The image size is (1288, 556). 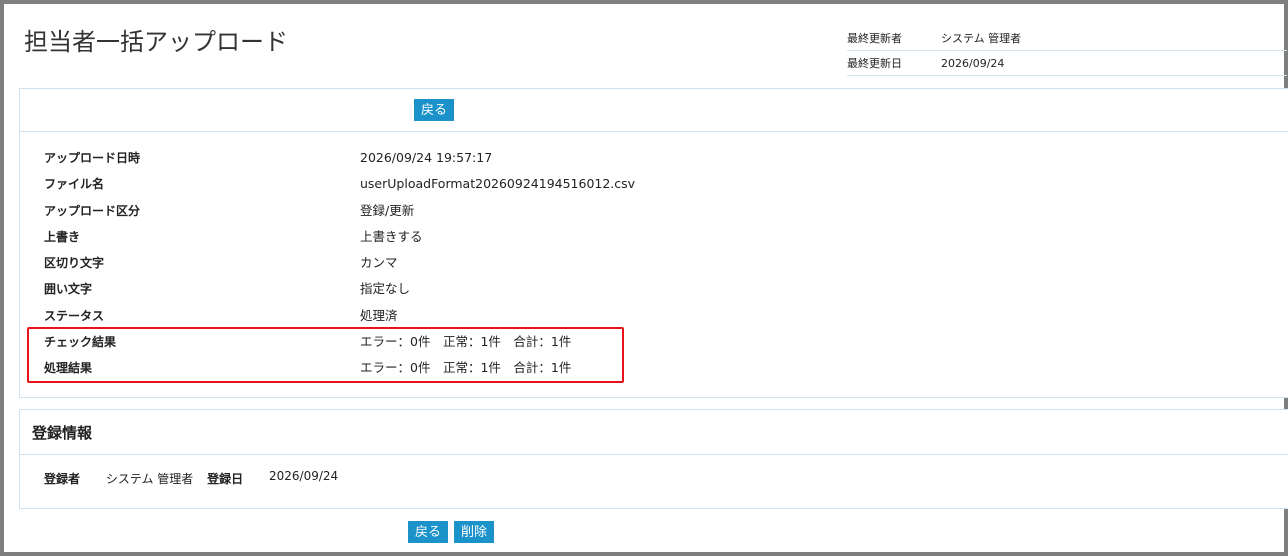 I want to click on last-updated-by-label: 最終更新者, so click(x=874, y=38).